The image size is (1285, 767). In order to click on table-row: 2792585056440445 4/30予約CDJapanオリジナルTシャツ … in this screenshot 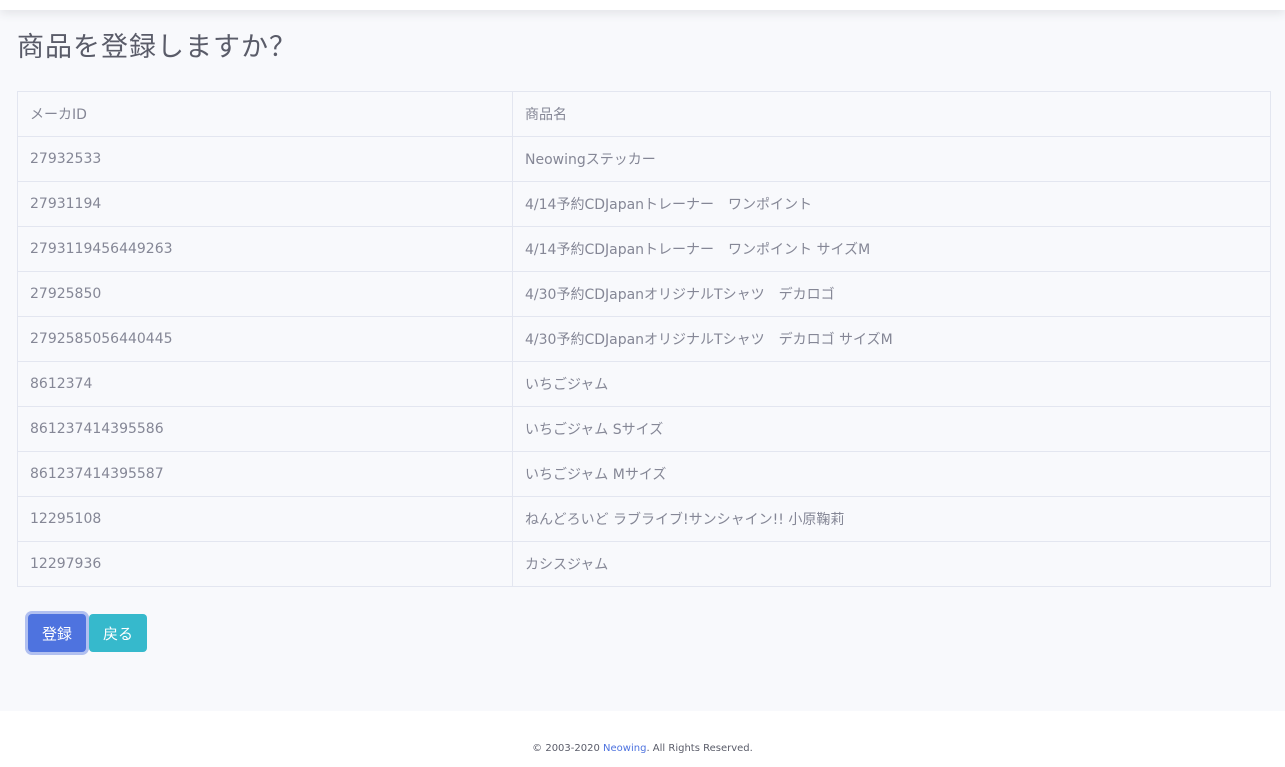, I will do `click(644, 339)`.